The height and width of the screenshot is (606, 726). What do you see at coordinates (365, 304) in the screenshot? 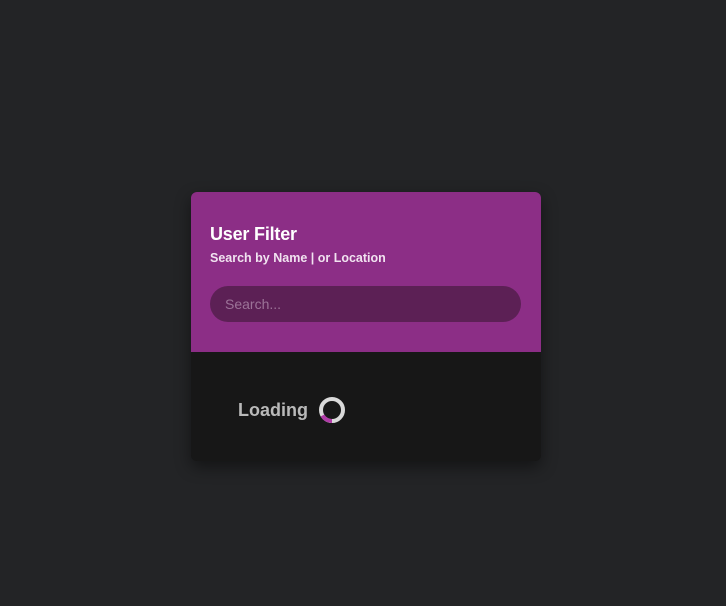
I see `search-input` at bounding box center [365, 304].